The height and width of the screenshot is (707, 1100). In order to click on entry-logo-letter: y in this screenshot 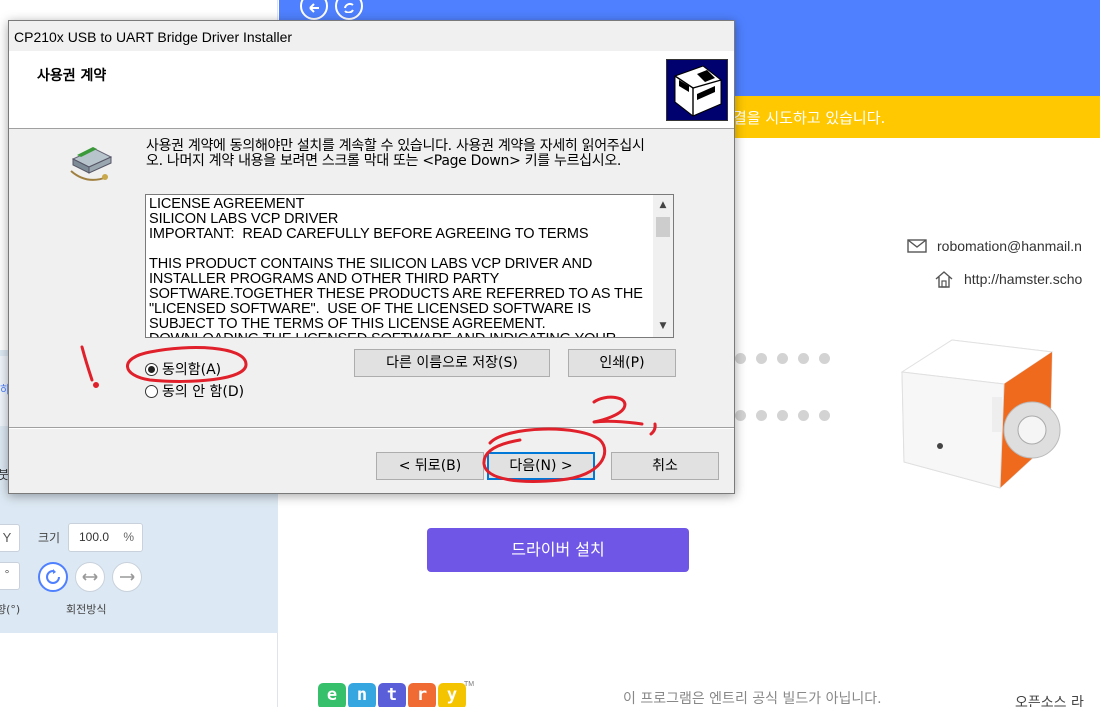, I will do `click(452, 695)`.